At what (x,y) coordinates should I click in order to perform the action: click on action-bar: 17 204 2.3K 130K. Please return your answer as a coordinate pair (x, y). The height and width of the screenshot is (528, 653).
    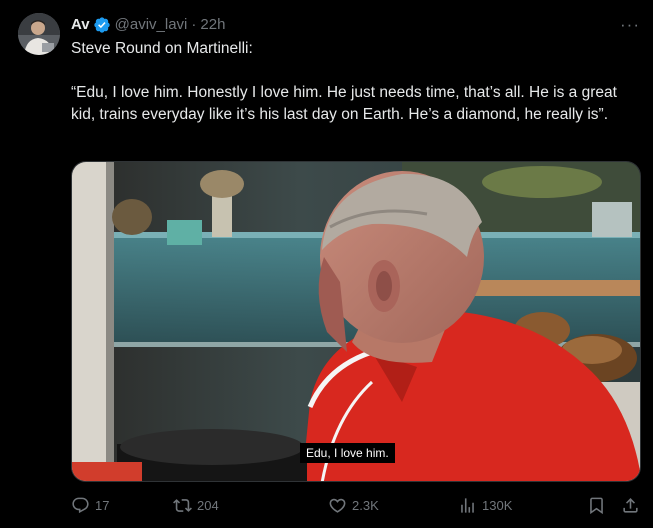
    Looking at the image, I should click on (356, 505).